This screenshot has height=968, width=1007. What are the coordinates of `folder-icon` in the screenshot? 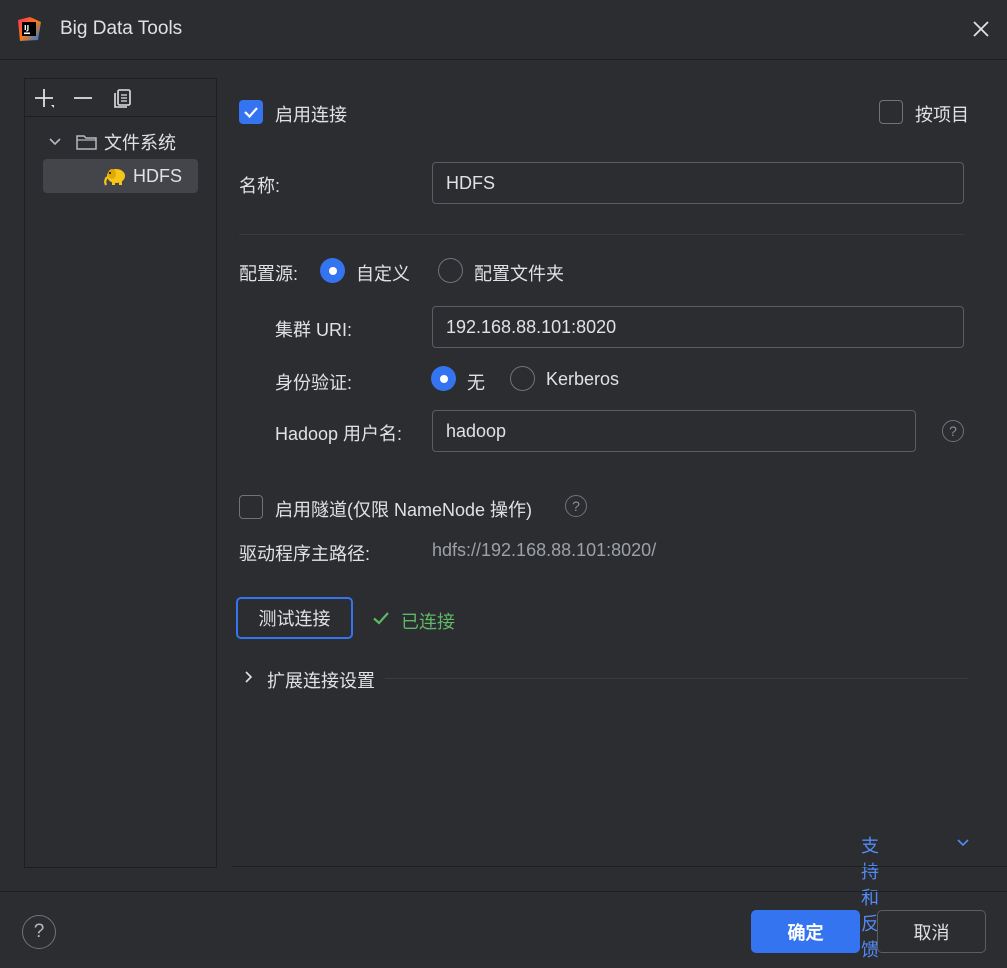 It's located at (86, 142).